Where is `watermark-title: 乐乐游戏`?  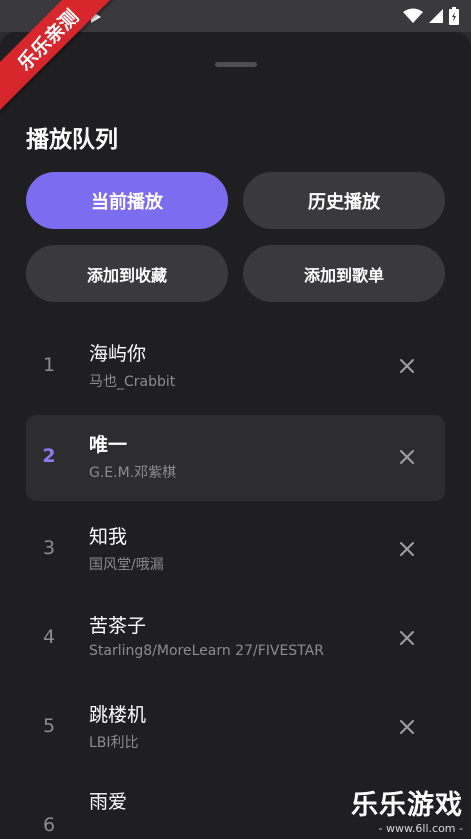 watermark-title: 乐乐游戏 is located at coordinates (407, 805).